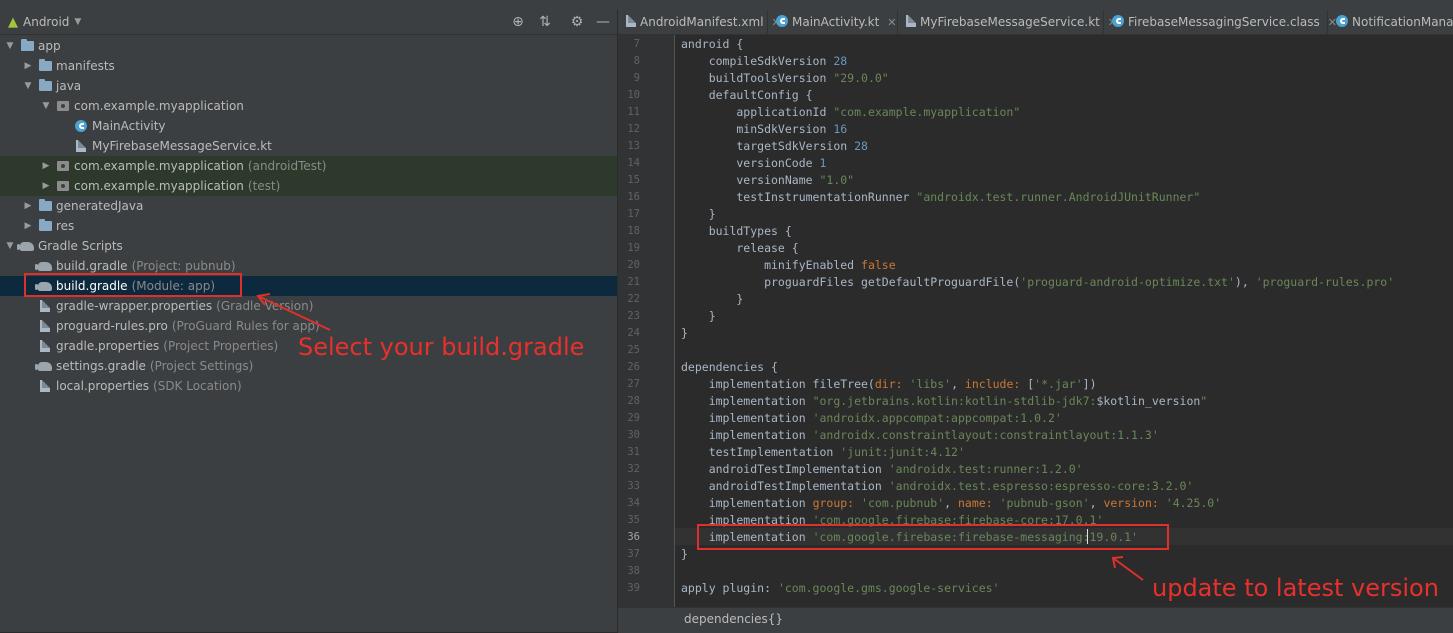 This screenshot has width=1453, height=633. Describe the element at coordinates (308, 246) in the screenshot. I see `tree-item: ▼ Gradle Scripts` at that location.